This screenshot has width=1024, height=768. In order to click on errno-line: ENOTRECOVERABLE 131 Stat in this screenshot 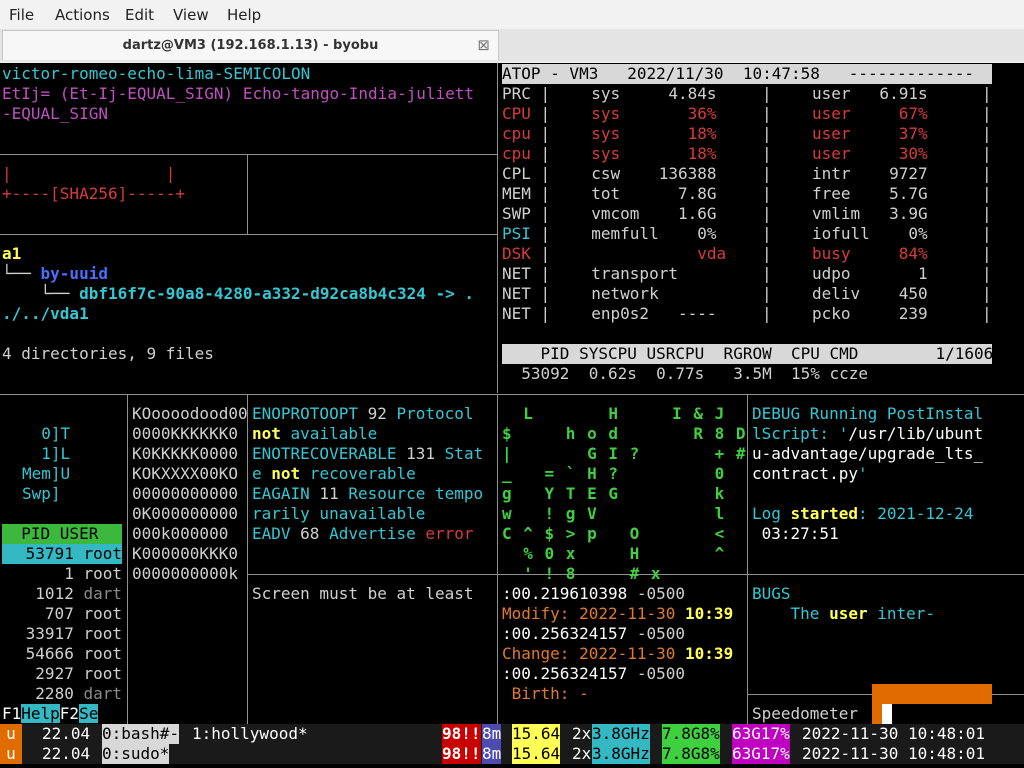, I will do `click(368, 453)`.